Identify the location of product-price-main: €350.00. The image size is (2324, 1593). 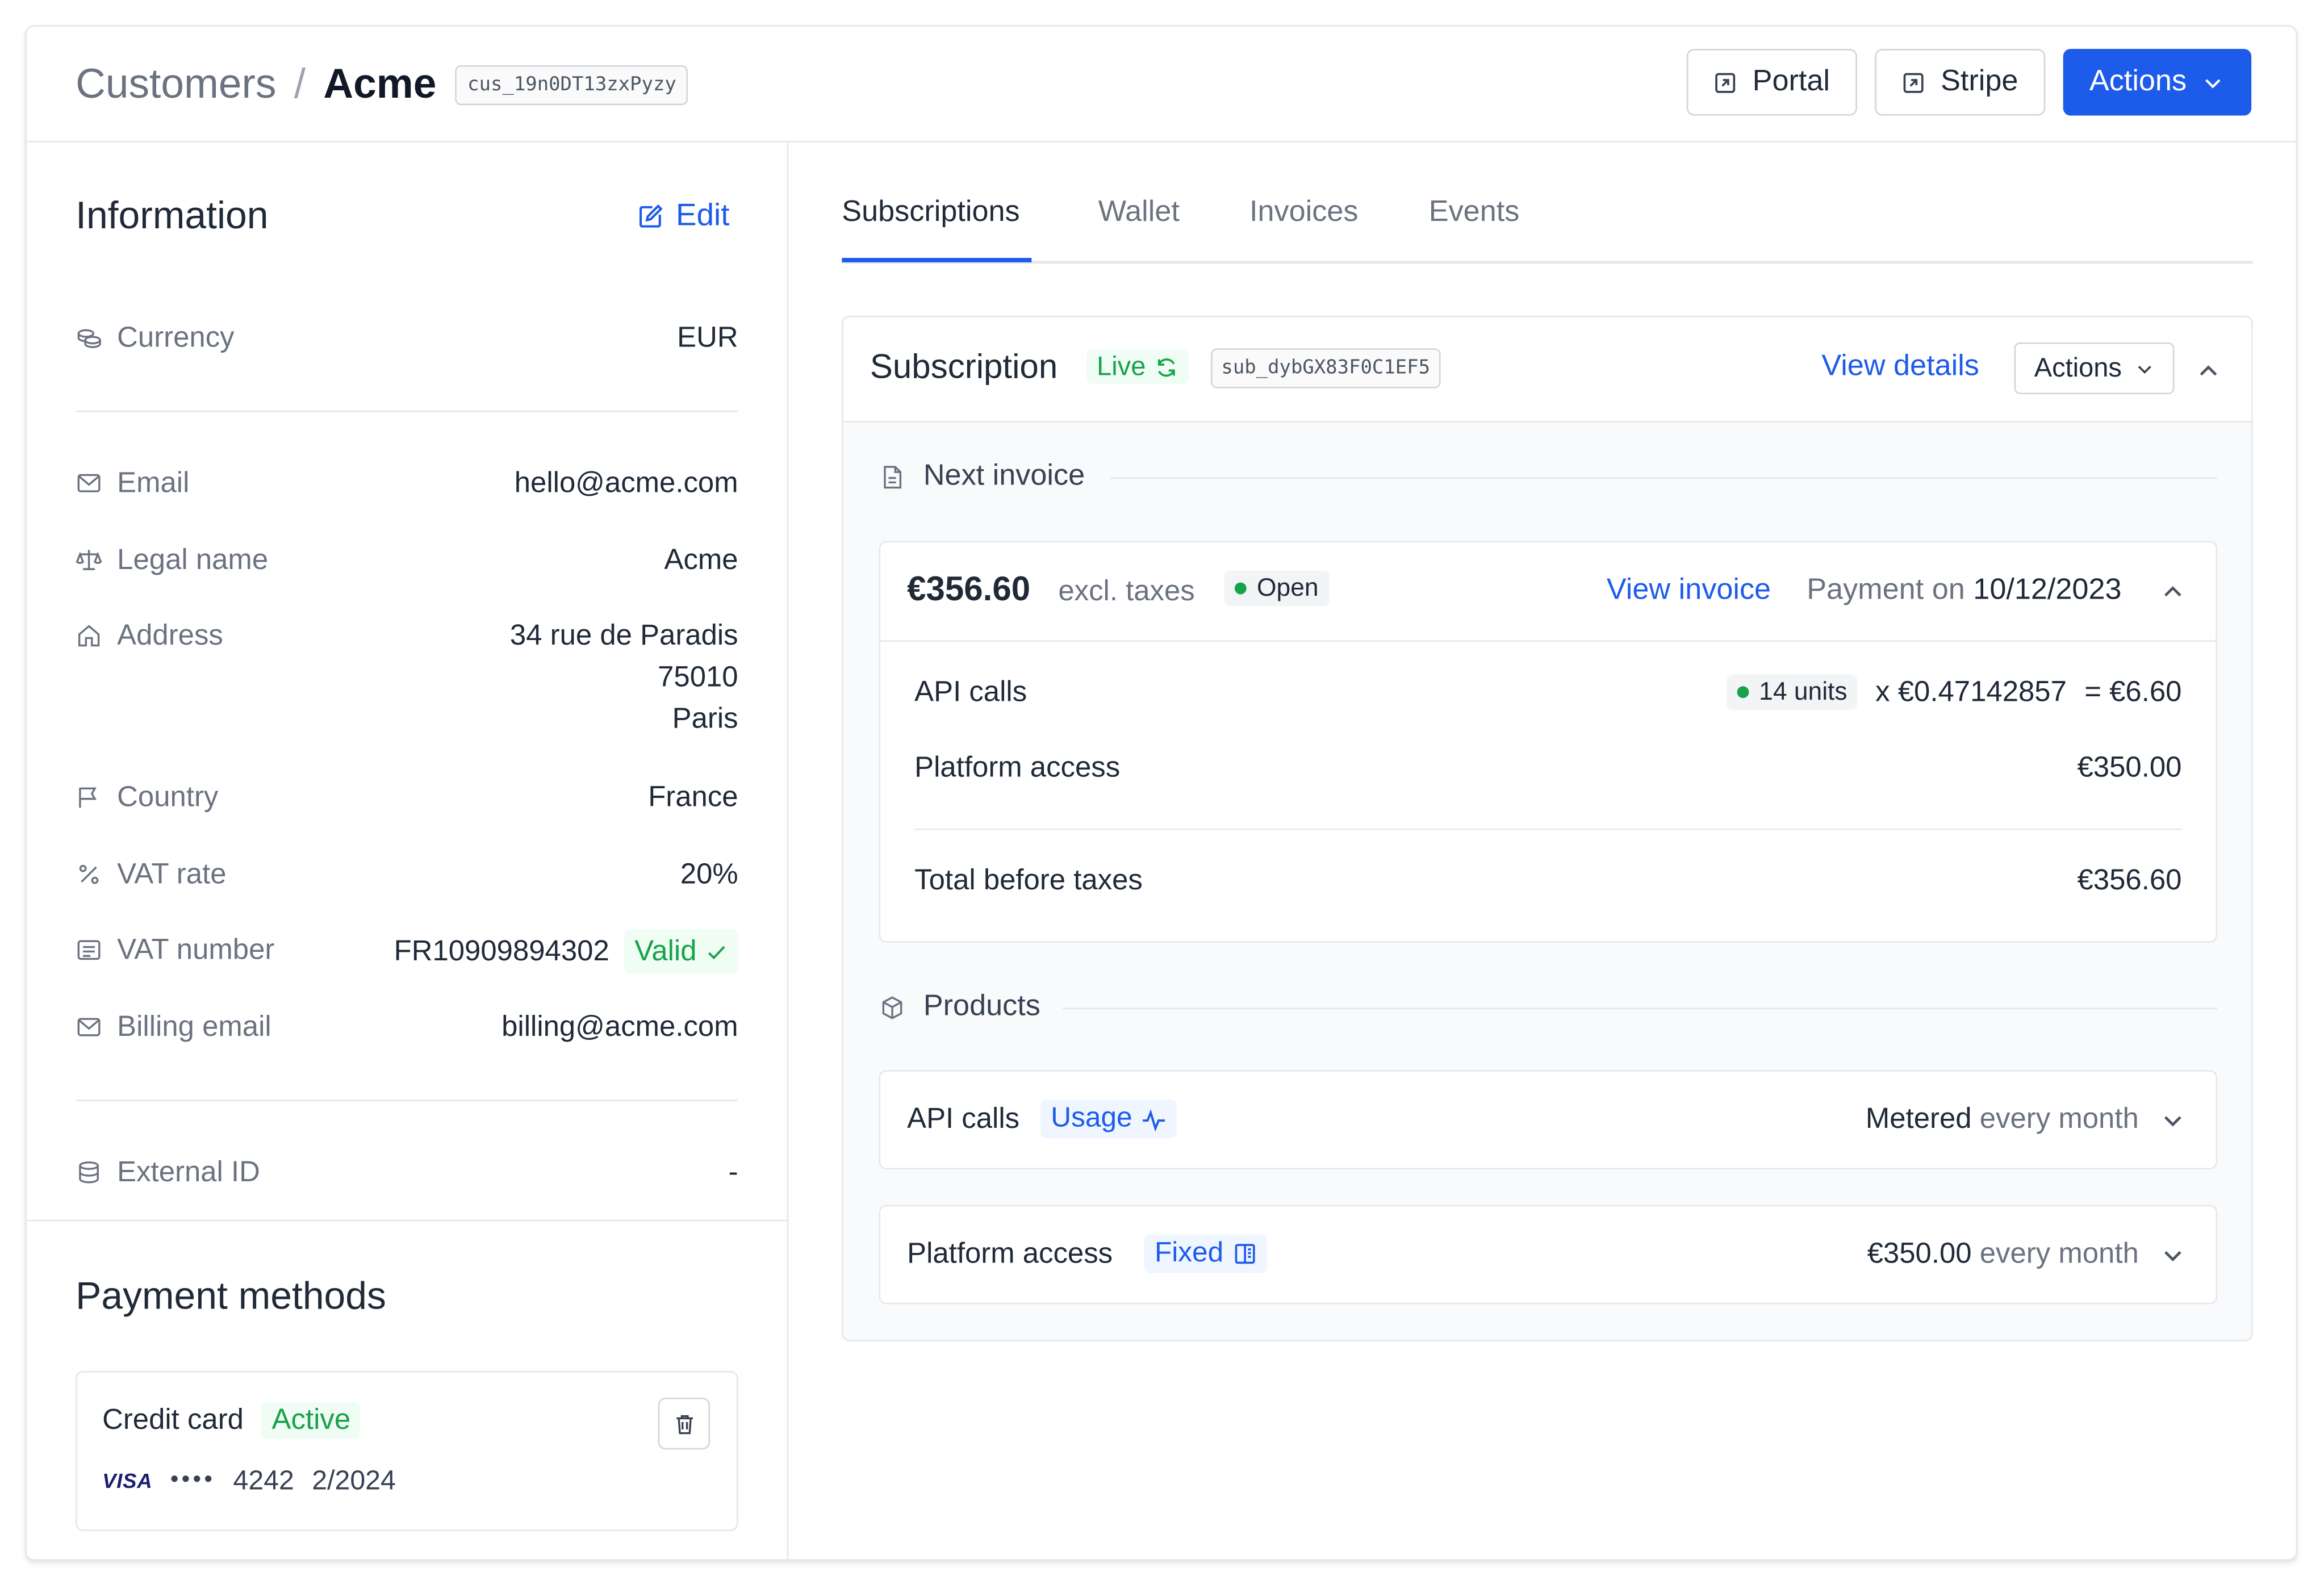
(1920, 1253).